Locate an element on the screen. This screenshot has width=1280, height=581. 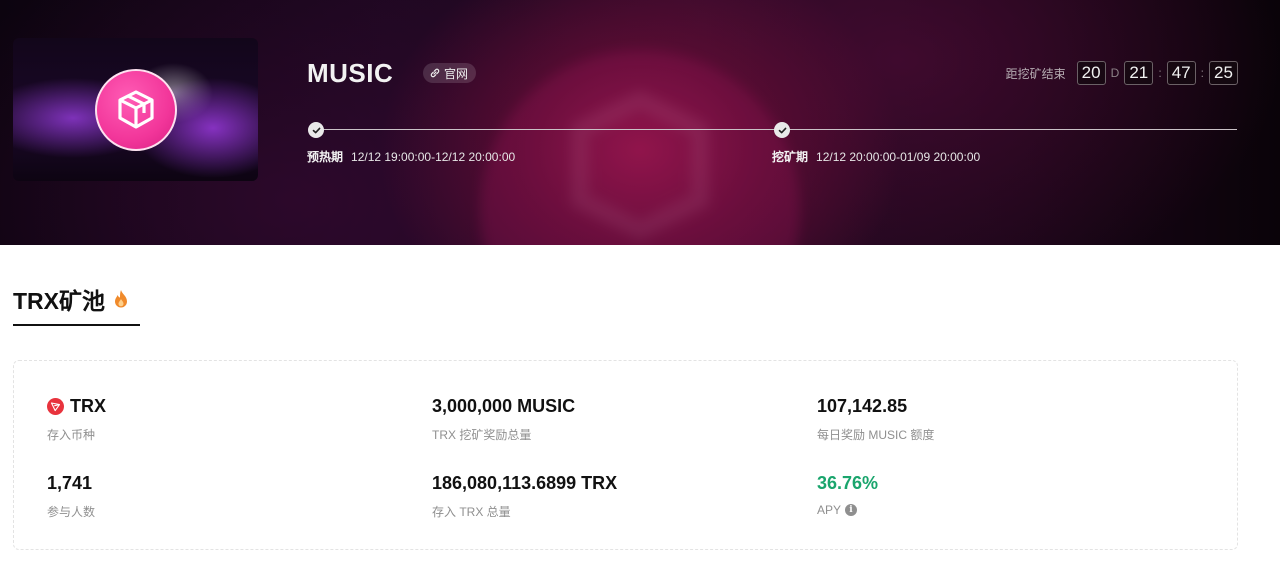
countdown-minutes: 47 is located at coordinates (1181, 73).